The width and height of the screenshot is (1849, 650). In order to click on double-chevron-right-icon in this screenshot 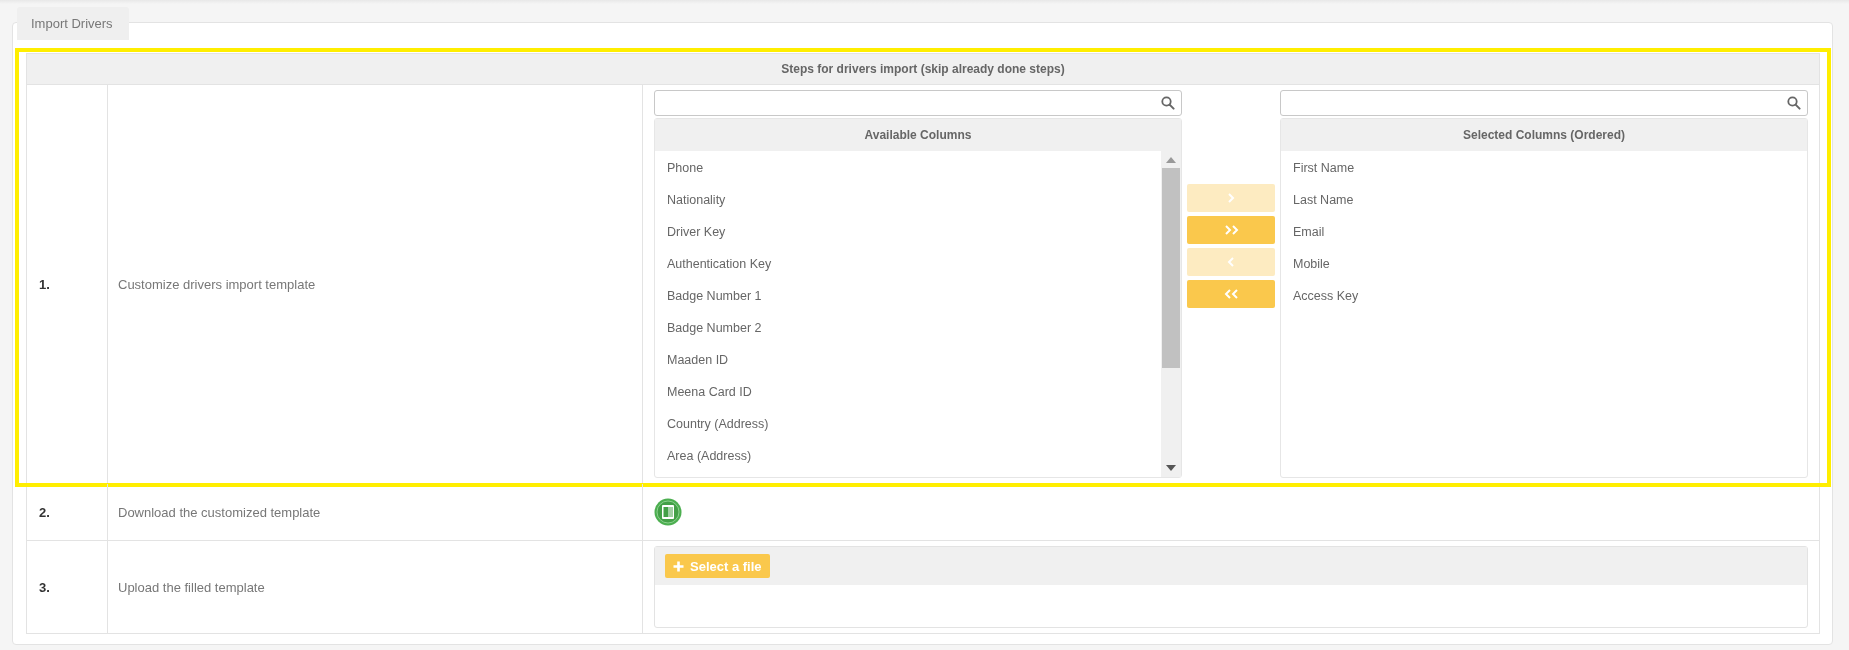, I will do `click(1231, 230)`.